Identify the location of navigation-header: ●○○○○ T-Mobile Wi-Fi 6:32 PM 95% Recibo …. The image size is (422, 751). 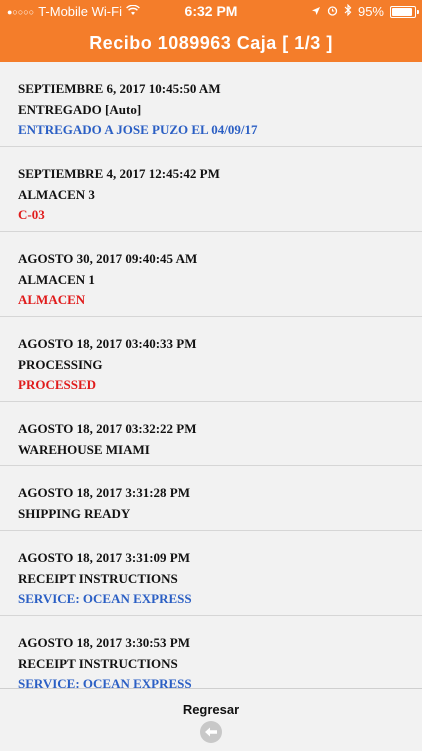
(211, 31).